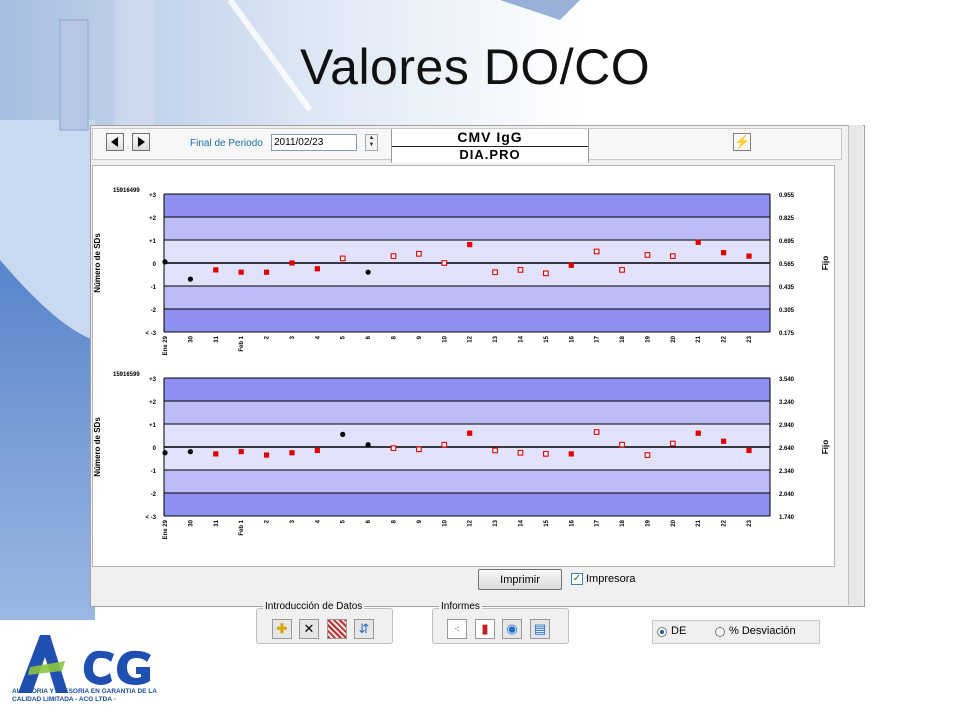 Image resolution: width=960 pixels, height=720 pixels. Describe the element at coordinates (787, 288) in the screenshot. I see `y2-tick-label: 0.435` at that location.